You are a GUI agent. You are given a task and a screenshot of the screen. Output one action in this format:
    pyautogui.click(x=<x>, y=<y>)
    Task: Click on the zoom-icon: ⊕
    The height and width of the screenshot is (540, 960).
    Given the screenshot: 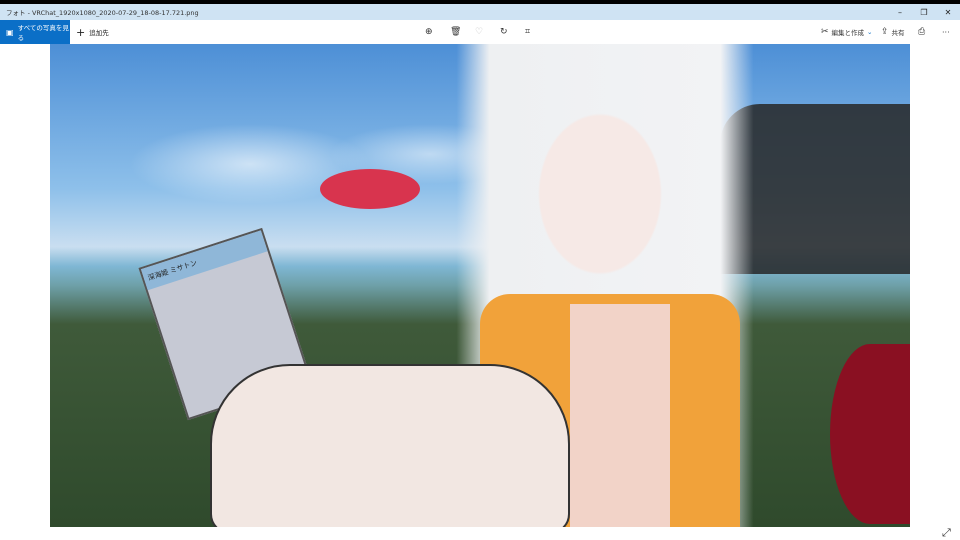 What is the action you would take?
    pyautogui.click(x=429, y=32)
    